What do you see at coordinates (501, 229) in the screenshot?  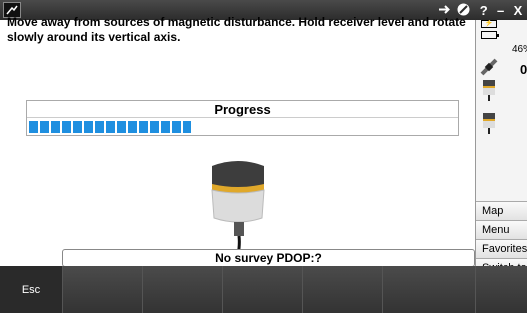 I see `menu-button: Menu` at bounding box center [501, 229].